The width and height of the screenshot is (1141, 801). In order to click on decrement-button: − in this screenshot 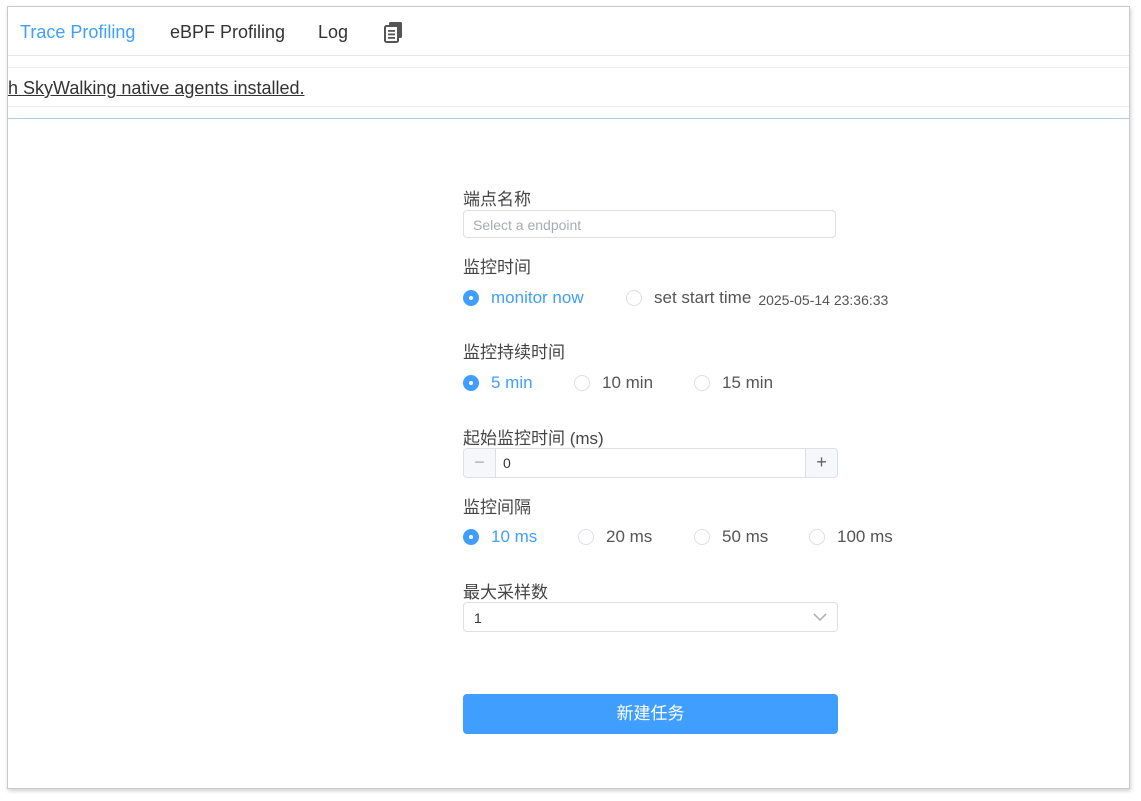, I will do `click(480, 463)`.